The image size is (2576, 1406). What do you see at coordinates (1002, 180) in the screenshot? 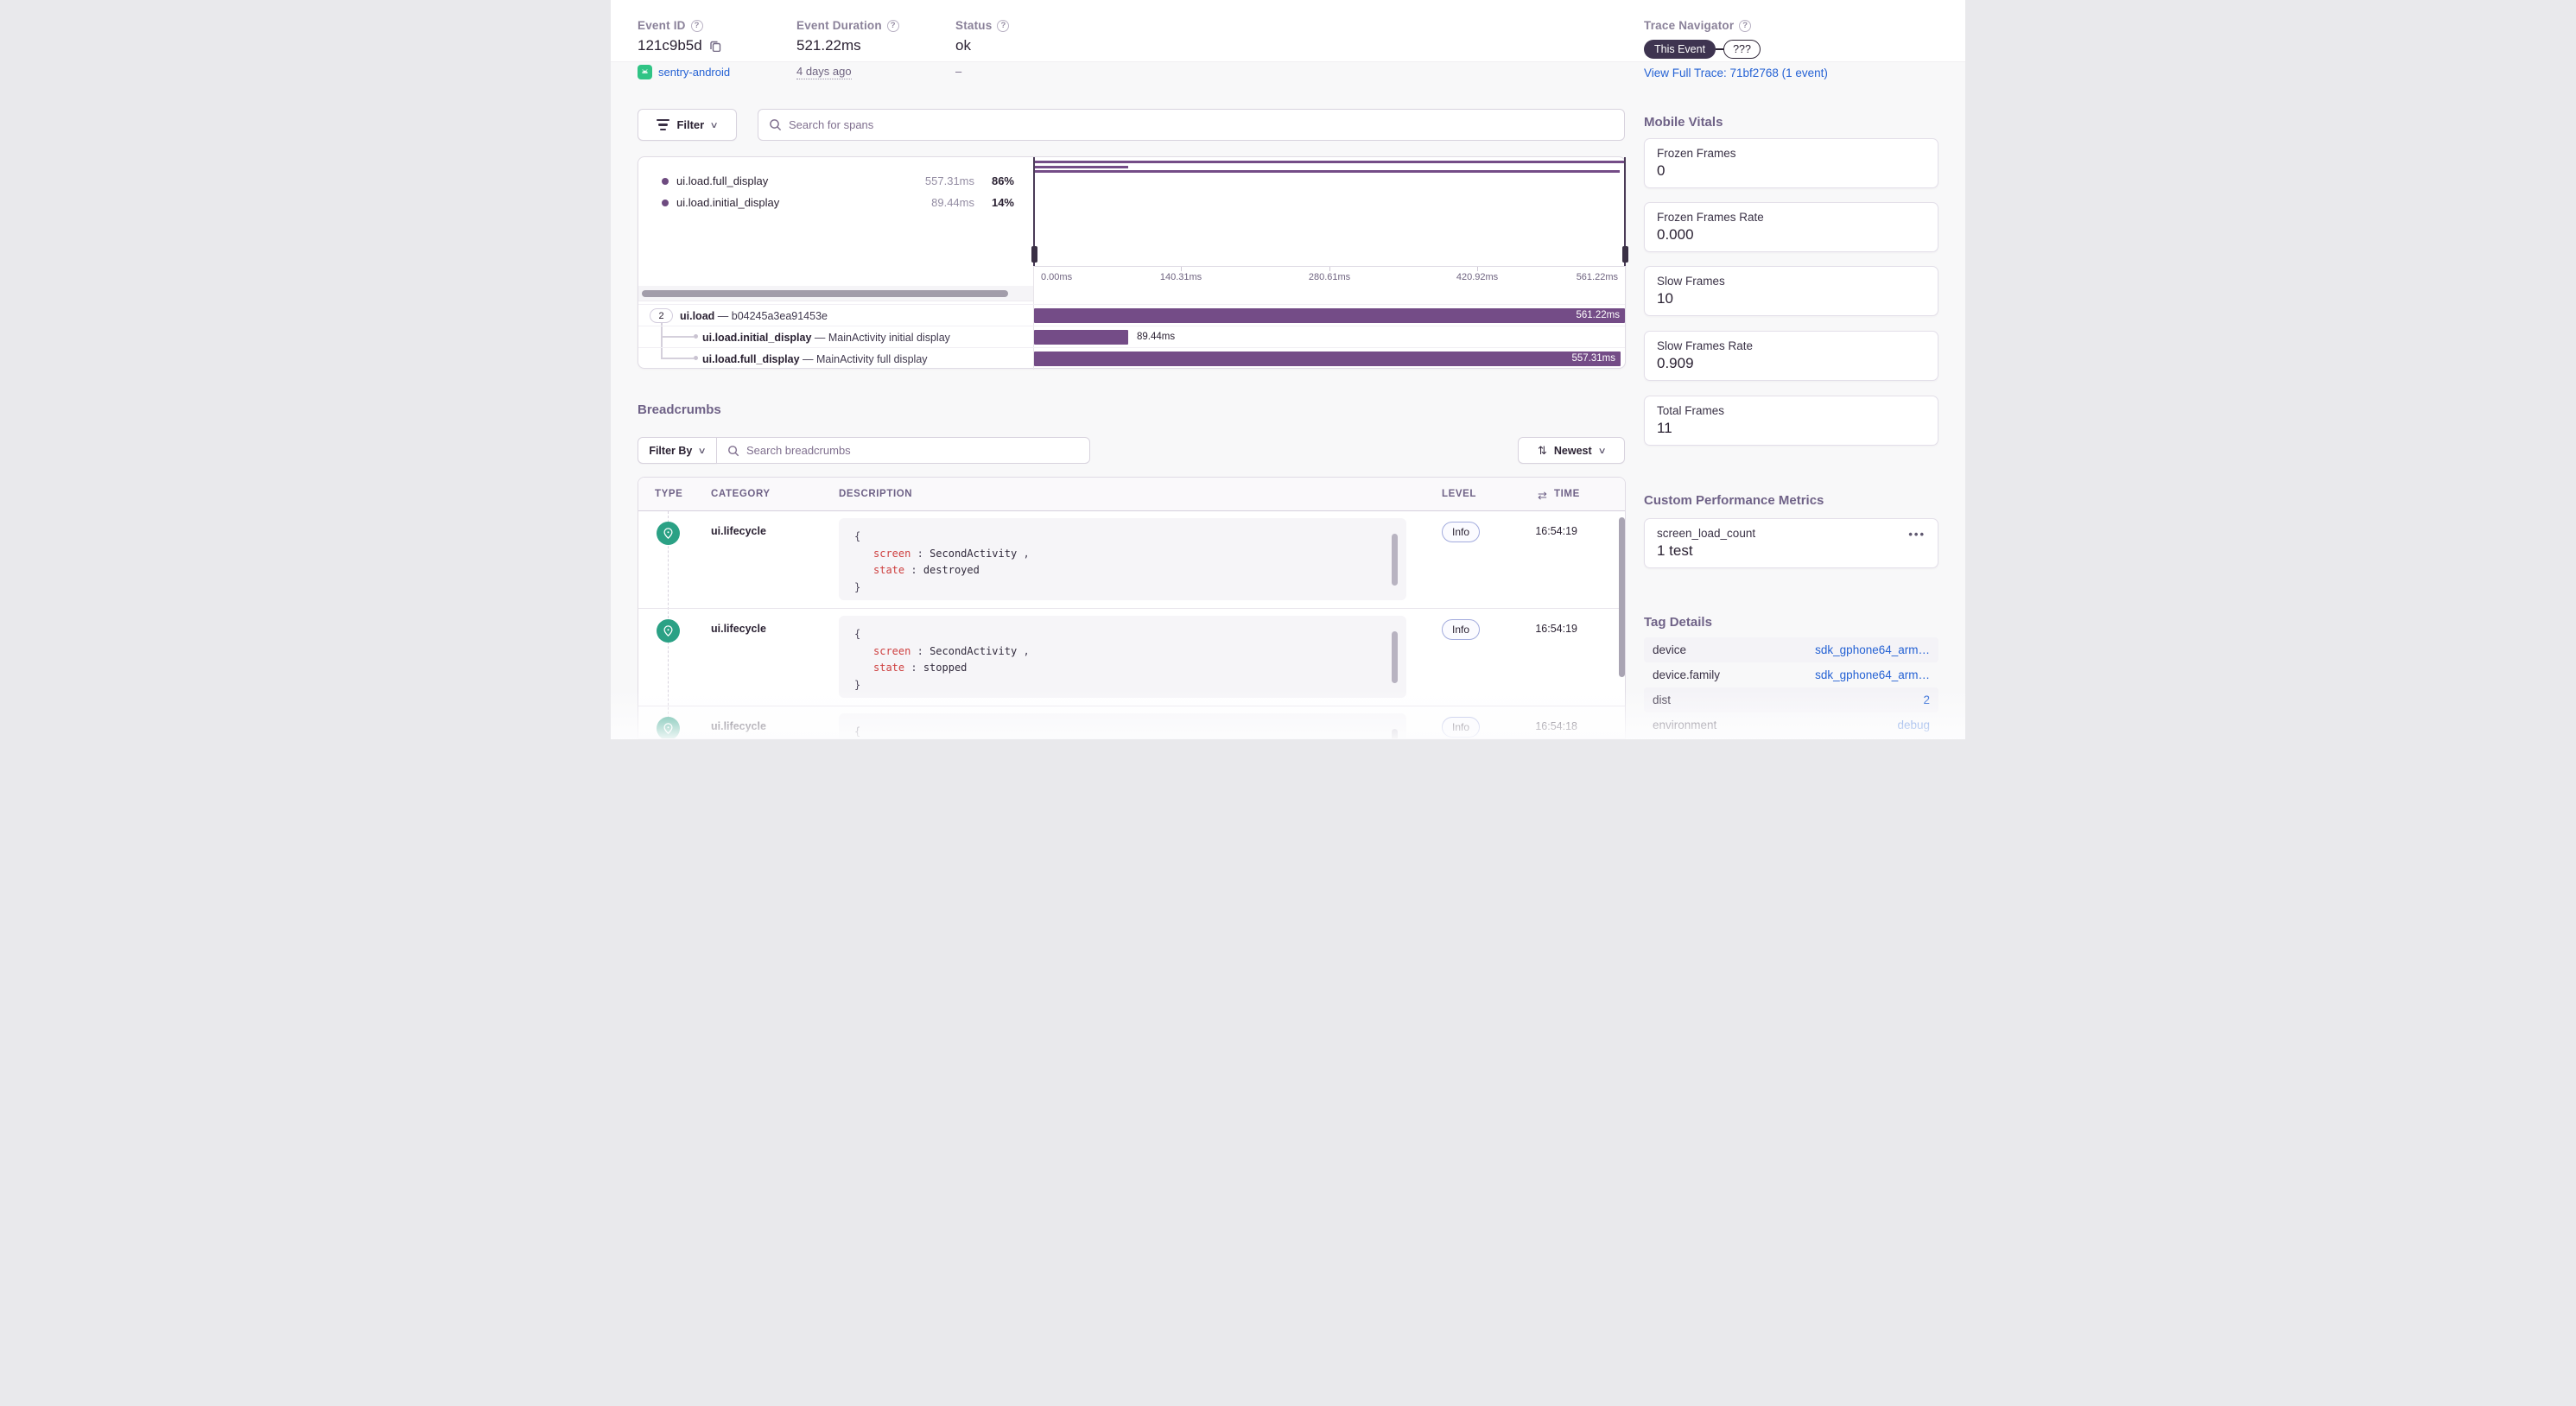
I see `legend-percent: 86%` at bounding box center [1002, 180].